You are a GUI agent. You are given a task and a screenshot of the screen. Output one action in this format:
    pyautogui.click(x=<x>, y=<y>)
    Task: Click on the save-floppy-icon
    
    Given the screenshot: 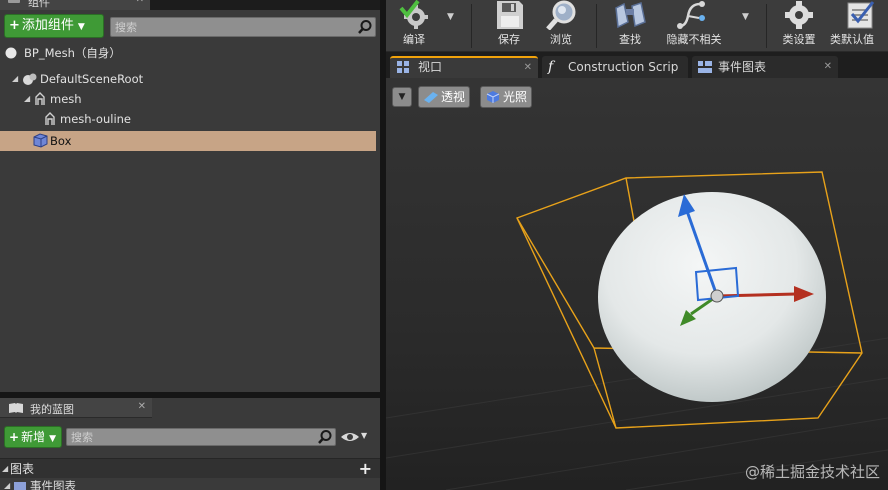 What is the action you would take?
    pyautogui.click(x=510, y=15)
    